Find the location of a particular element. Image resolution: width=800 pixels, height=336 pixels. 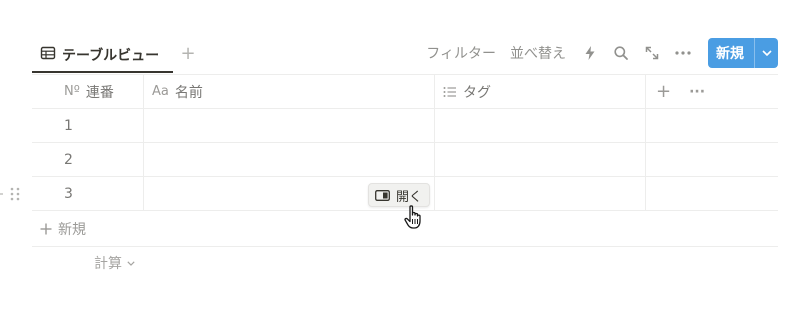

column-header-tags: タグ is located at coordinates (540, 91).